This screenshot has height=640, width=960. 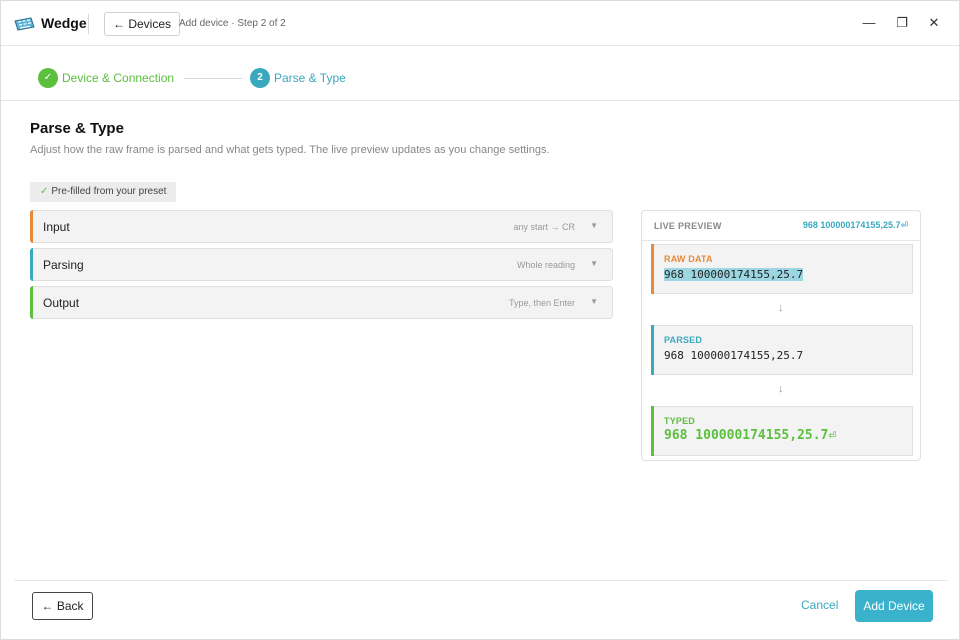 What do you see at coordinates (688, 259) in the screenshot?
I see `raw-data-label: RAW DATA` at bounding box center [688, 259].